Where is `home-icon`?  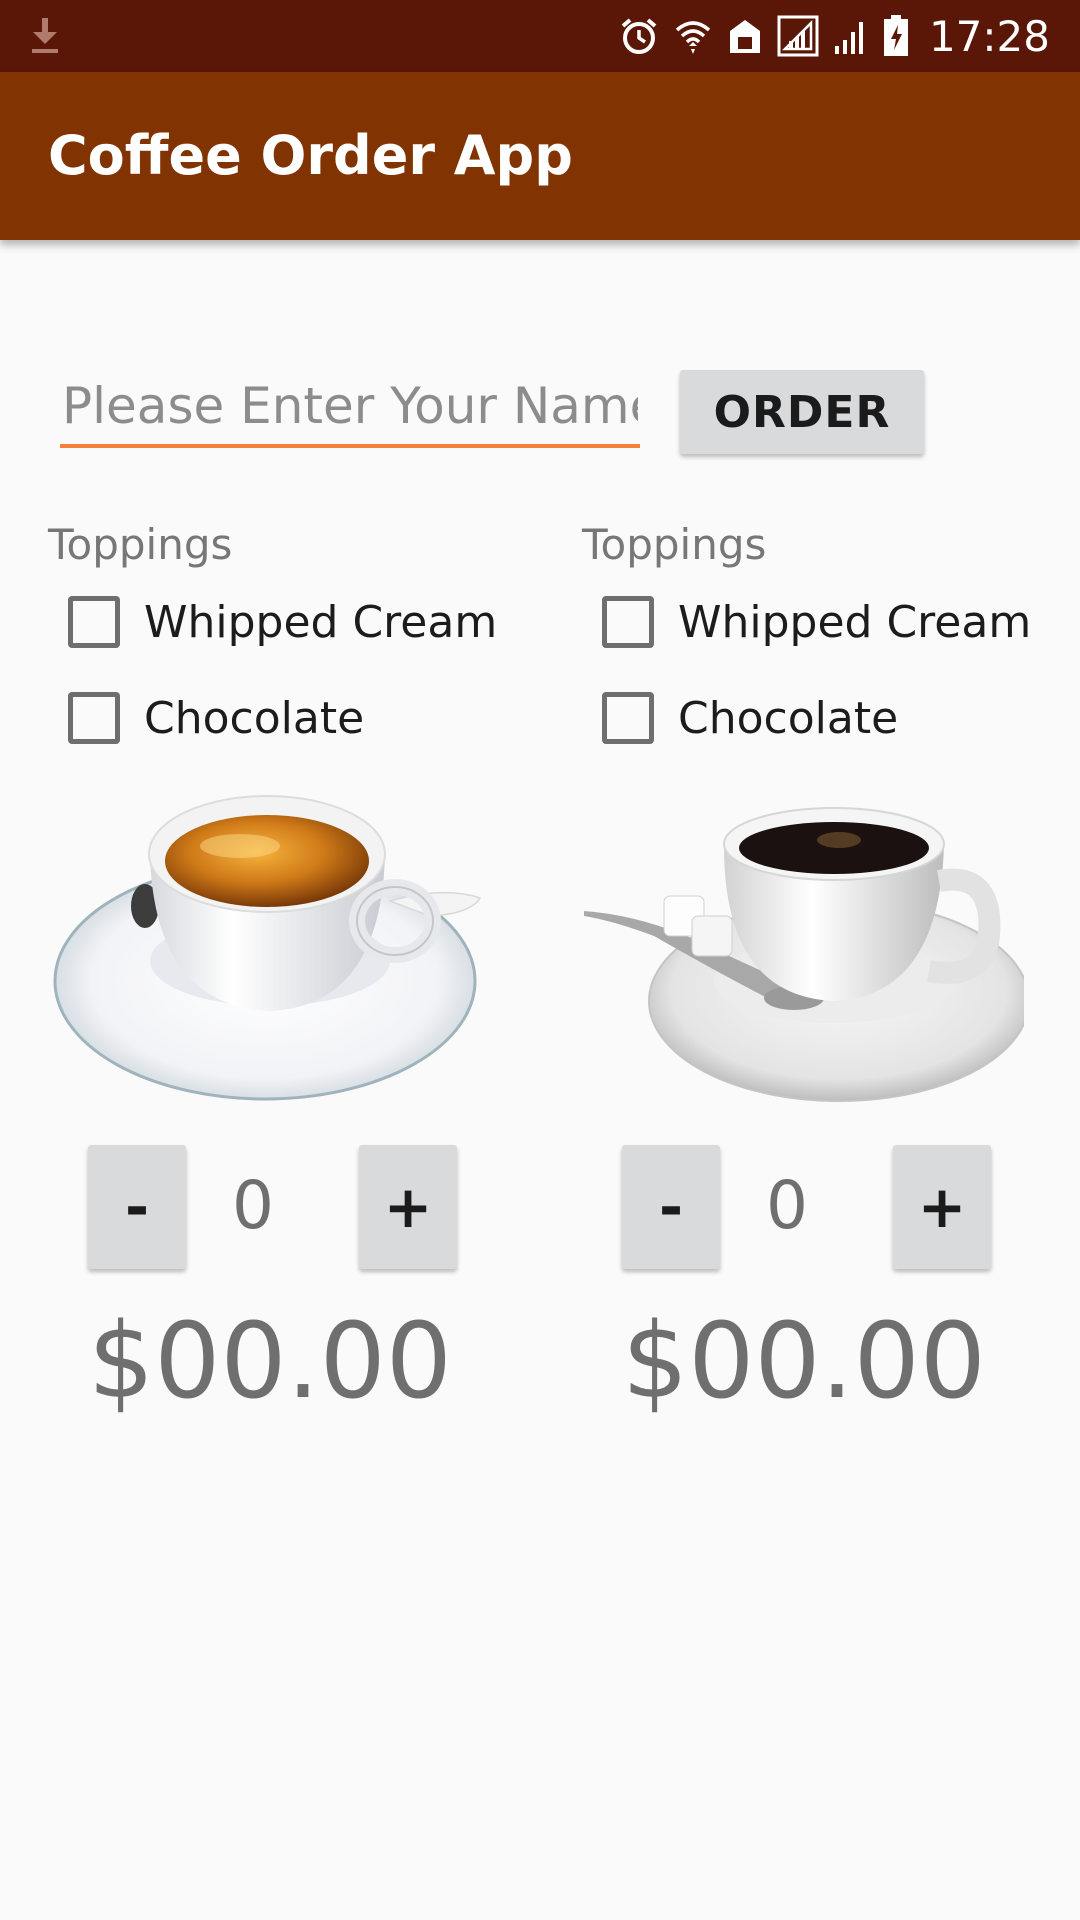
home-icon is located at coordinates (744, 36).